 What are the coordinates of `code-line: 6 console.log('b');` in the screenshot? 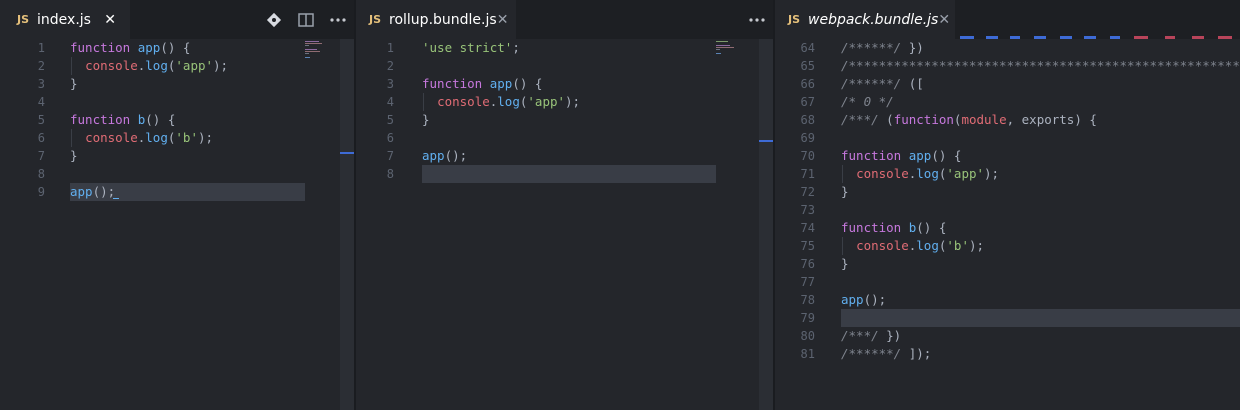 It's located at (177, 138).